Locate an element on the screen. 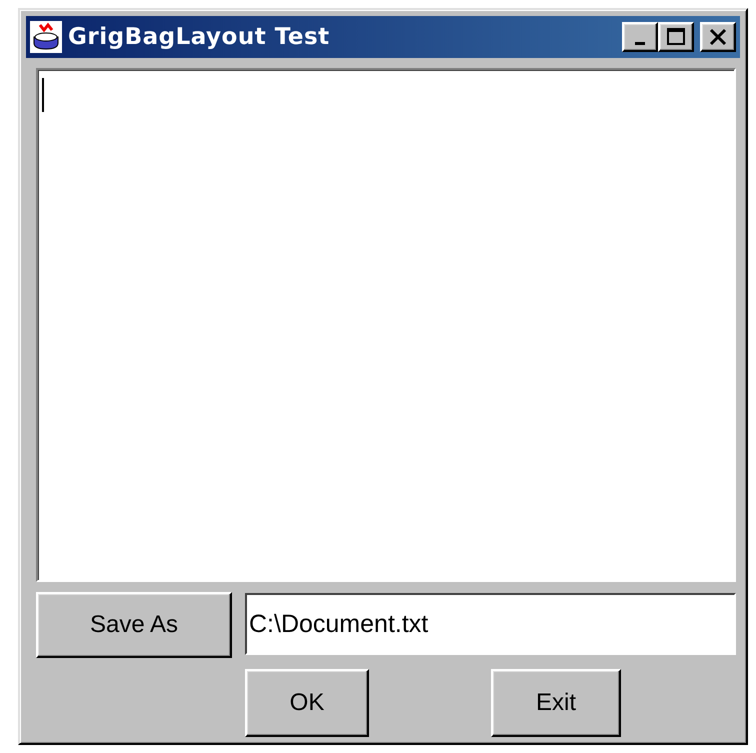 The image size is (756, 753). save-as-button: Save As is located at coordinates (134, 625).